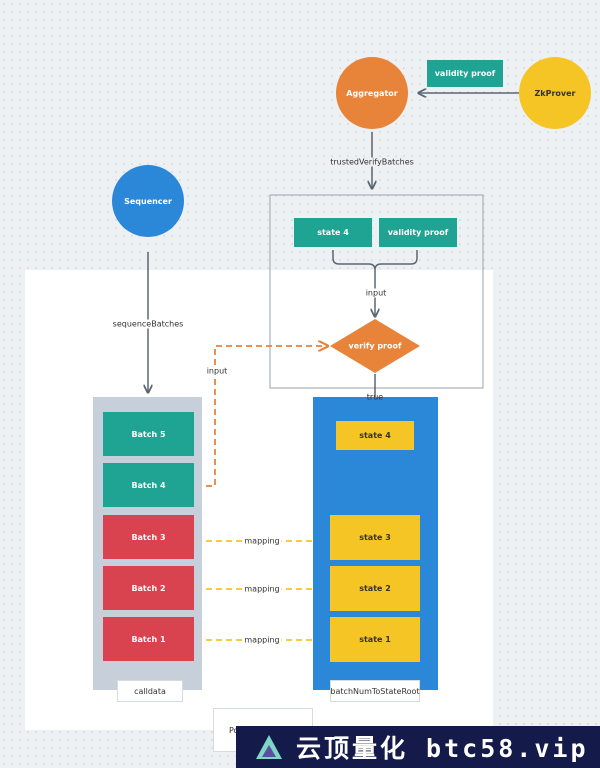  I want to click on watermark-text: 云顶量化 btc58.vip, so click(442, 748).